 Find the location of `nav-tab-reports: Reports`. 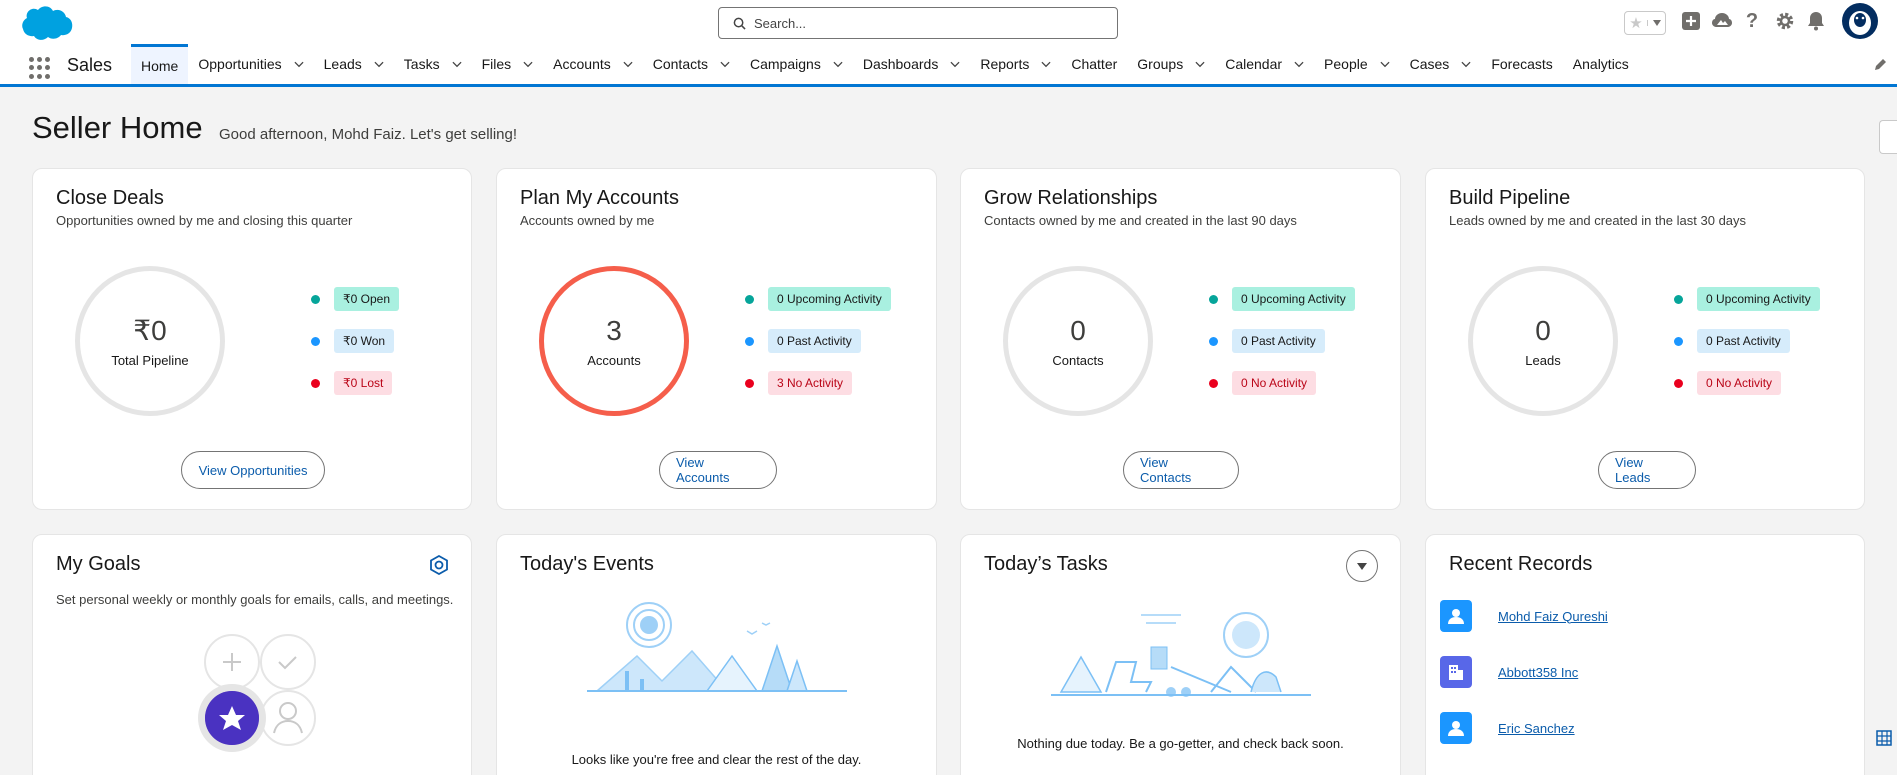

nav-tab-reports: Reports is located at coordinates (1015, 64).